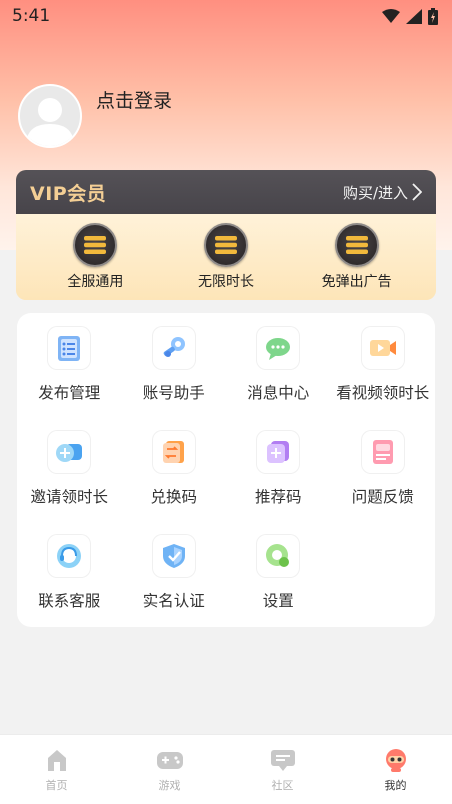 The height and width of the screenshot is (804, 452). I want to click on tab-games: 游戏, so click(170, 770).